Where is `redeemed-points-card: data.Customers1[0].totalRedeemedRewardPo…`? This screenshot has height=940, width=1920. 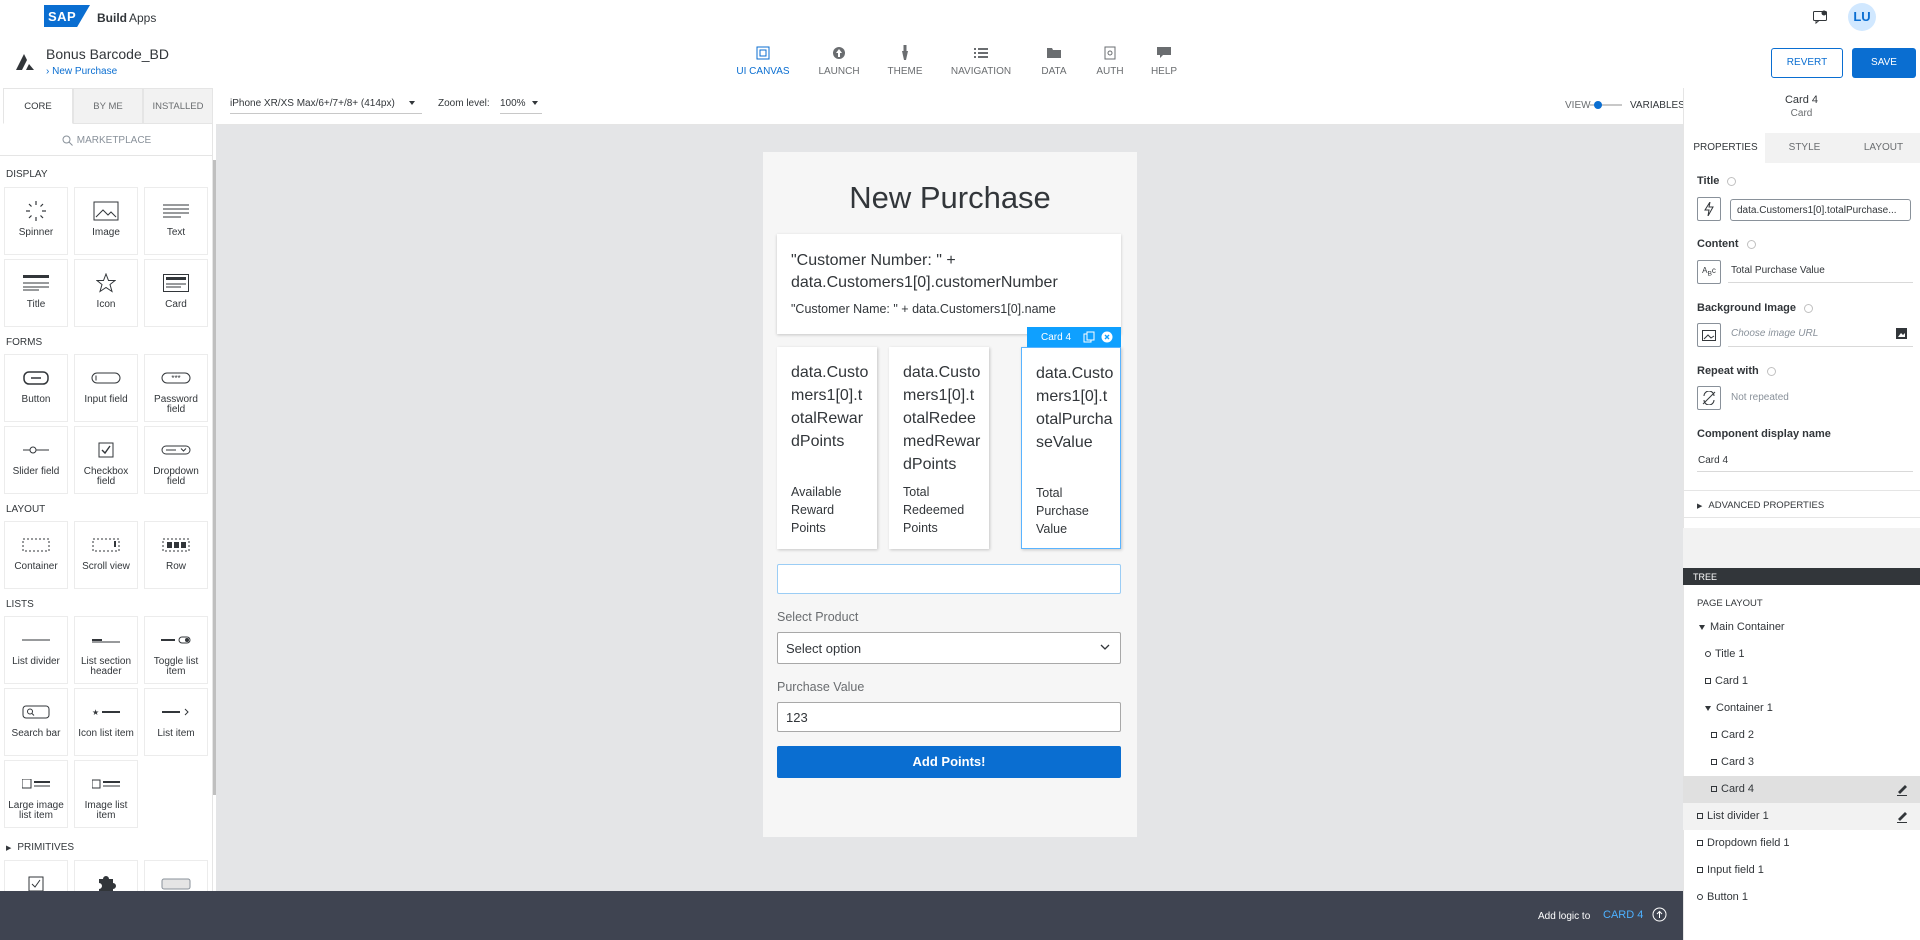
redeemed-points-card: data.Customers1[0].totalRedeemedRewardPo… is located at coordinates (939, 448).